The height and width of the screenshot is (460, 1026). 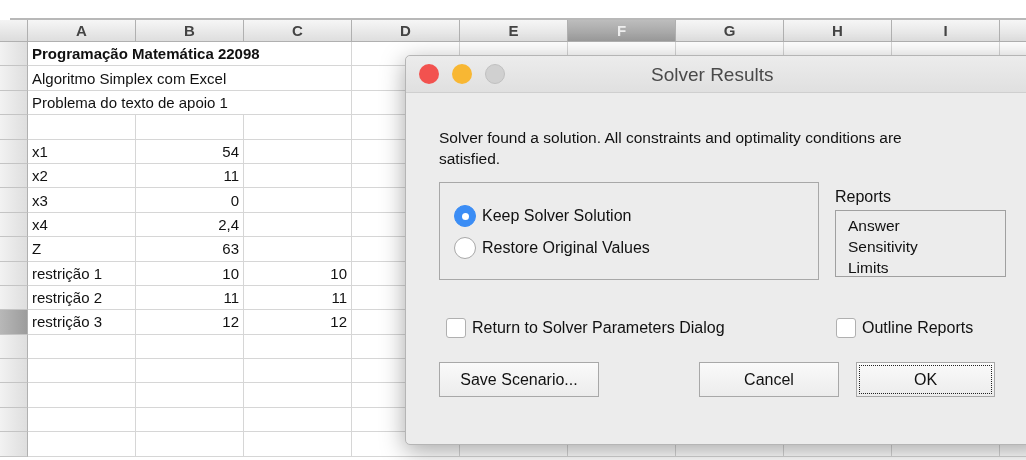 What do you see at coordinates (671, 148) in the screenshot?
I see `message-text: Solver found a solution. All constraints and optimality conditions are satisfied.` at bounding box center [671, 148].